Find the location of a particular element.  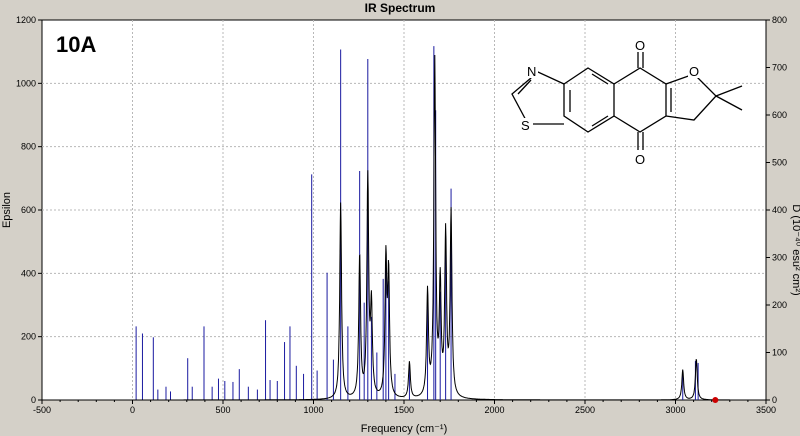

x-tick-label: 2500 is located at coordinates (585, 410).